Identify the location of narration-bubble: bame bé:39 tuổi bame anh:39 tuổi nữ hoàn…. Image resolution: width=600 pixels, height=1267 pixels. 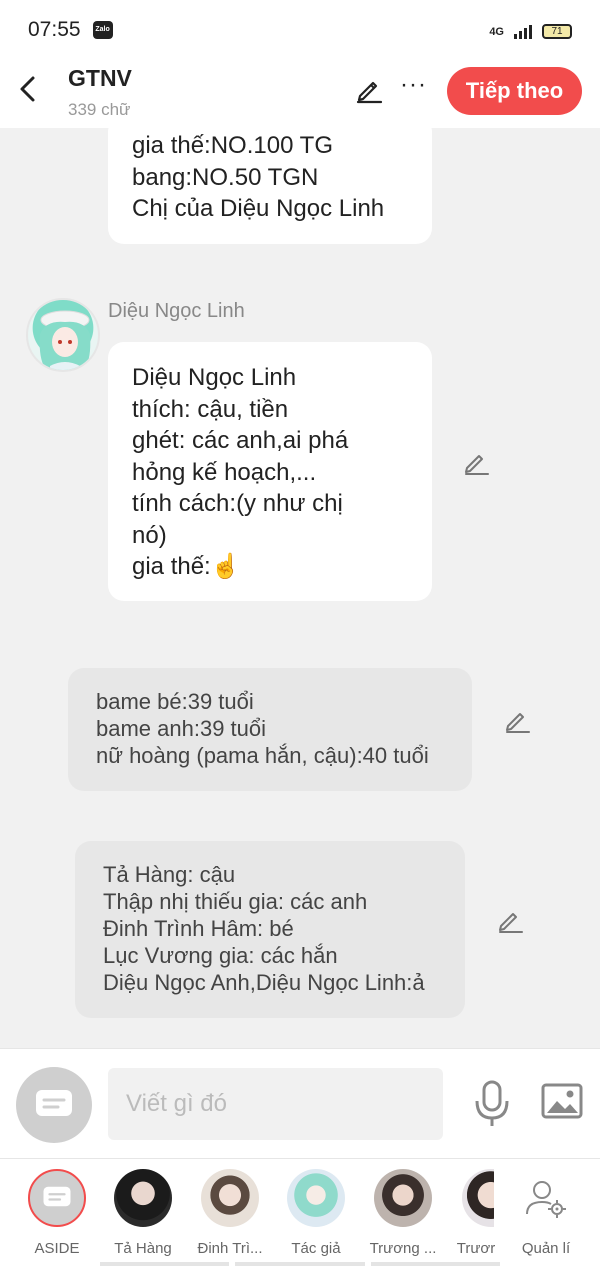
(270, 729).